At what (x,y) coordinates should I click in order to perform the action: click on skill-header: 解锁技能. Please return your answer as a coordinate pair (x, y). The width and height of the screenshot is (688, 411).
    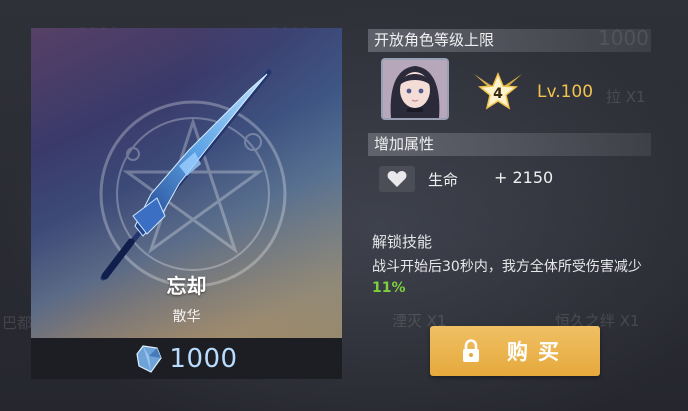
    Looking at the image, I should click on (402, 242).